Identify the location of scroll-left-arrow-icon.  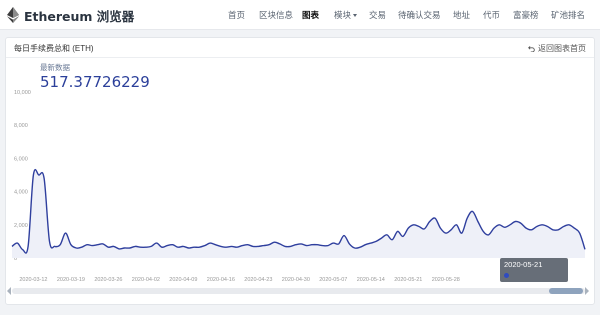
(9, 291).